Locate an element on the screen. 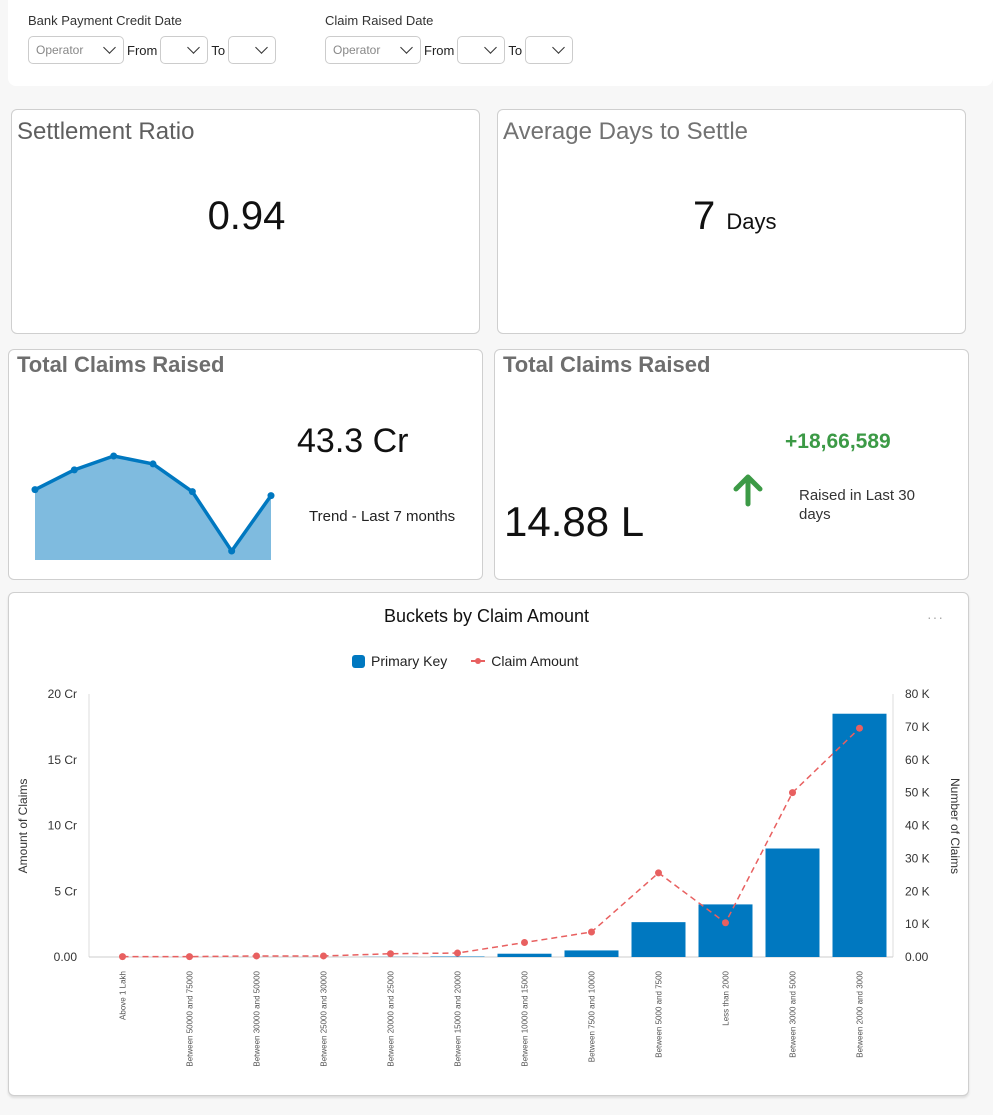 The image size is (993, 1115). x-tick-label: Between 30000 and 50000 is located at coordinates (257, 1018).